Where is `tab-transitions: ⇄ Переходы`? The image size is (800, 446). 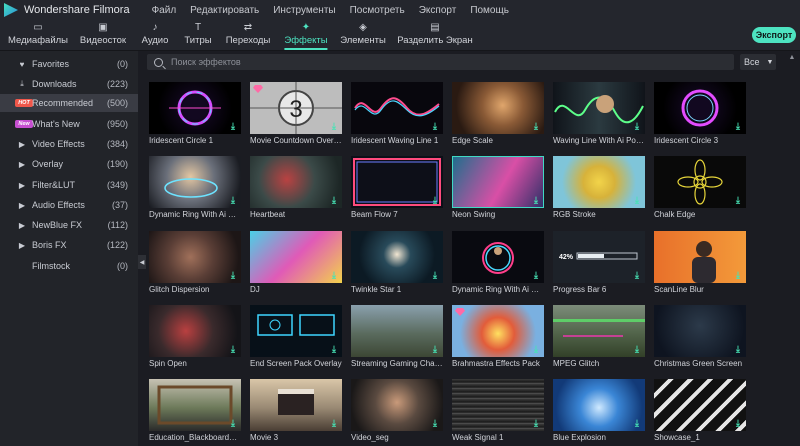 tab-transitions: ⇄ Переходы is located at coordinates (248, 35).